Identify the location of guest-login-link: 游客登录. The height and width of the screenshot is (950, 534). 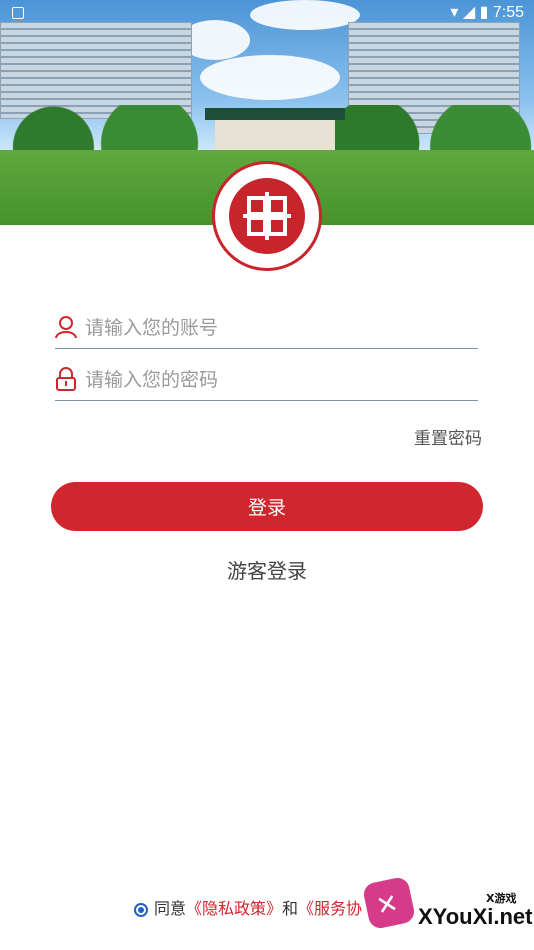
(267, 569).